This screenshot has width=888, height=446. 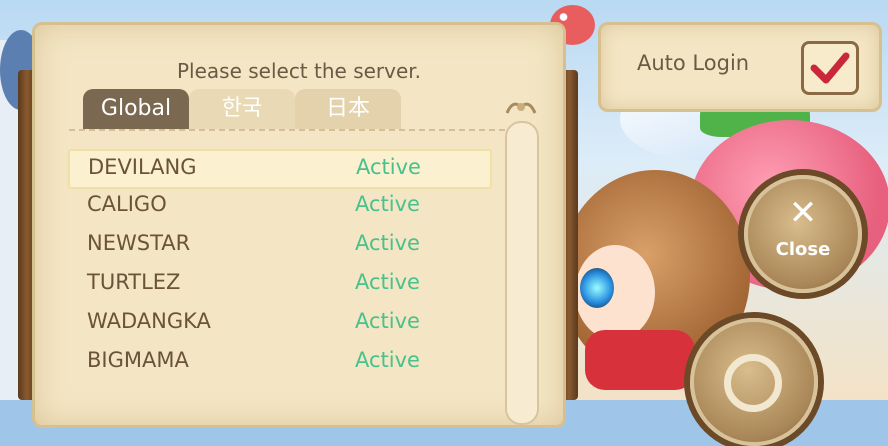 I want to click on character-scarf-art, so click(x=640, y=360).